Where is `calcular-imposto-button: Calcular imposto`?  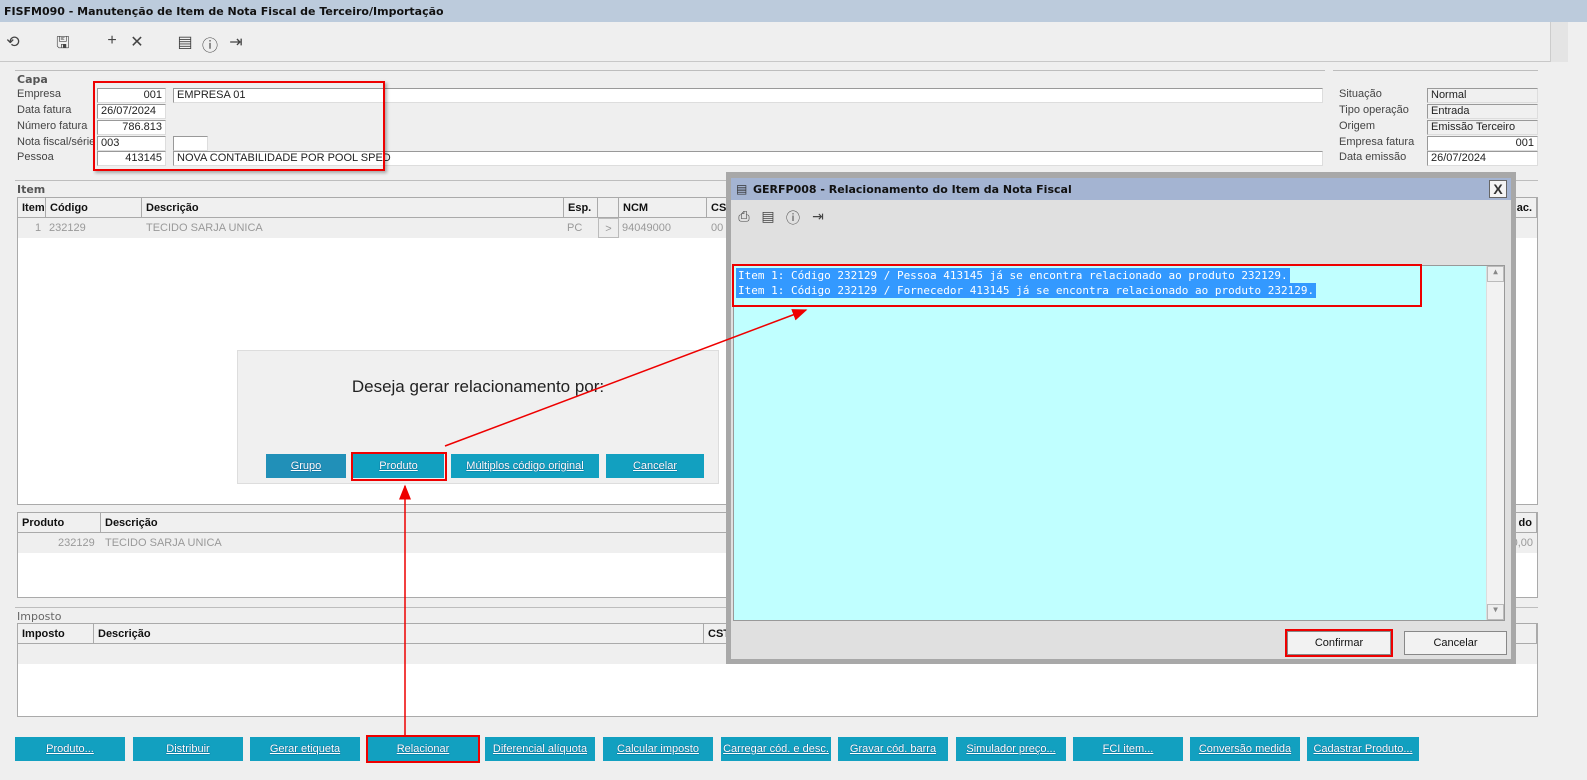 calcular-imposto-button: Calcular imposto is located at coordinates (658, 749).